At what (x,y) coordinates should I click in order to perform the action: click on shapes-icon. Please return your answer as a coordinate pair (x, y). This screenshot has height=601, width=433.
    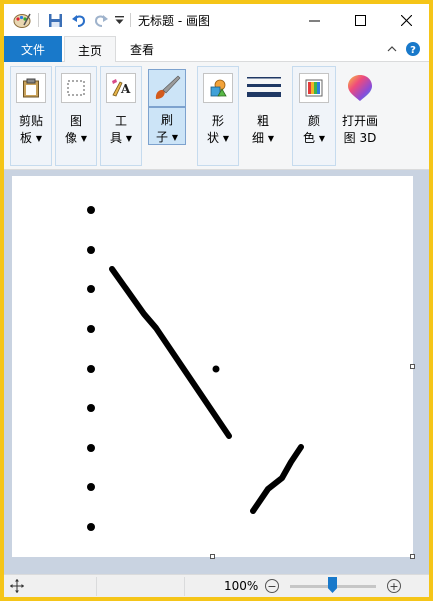
    Looking at the image, I should click on (218, 88).